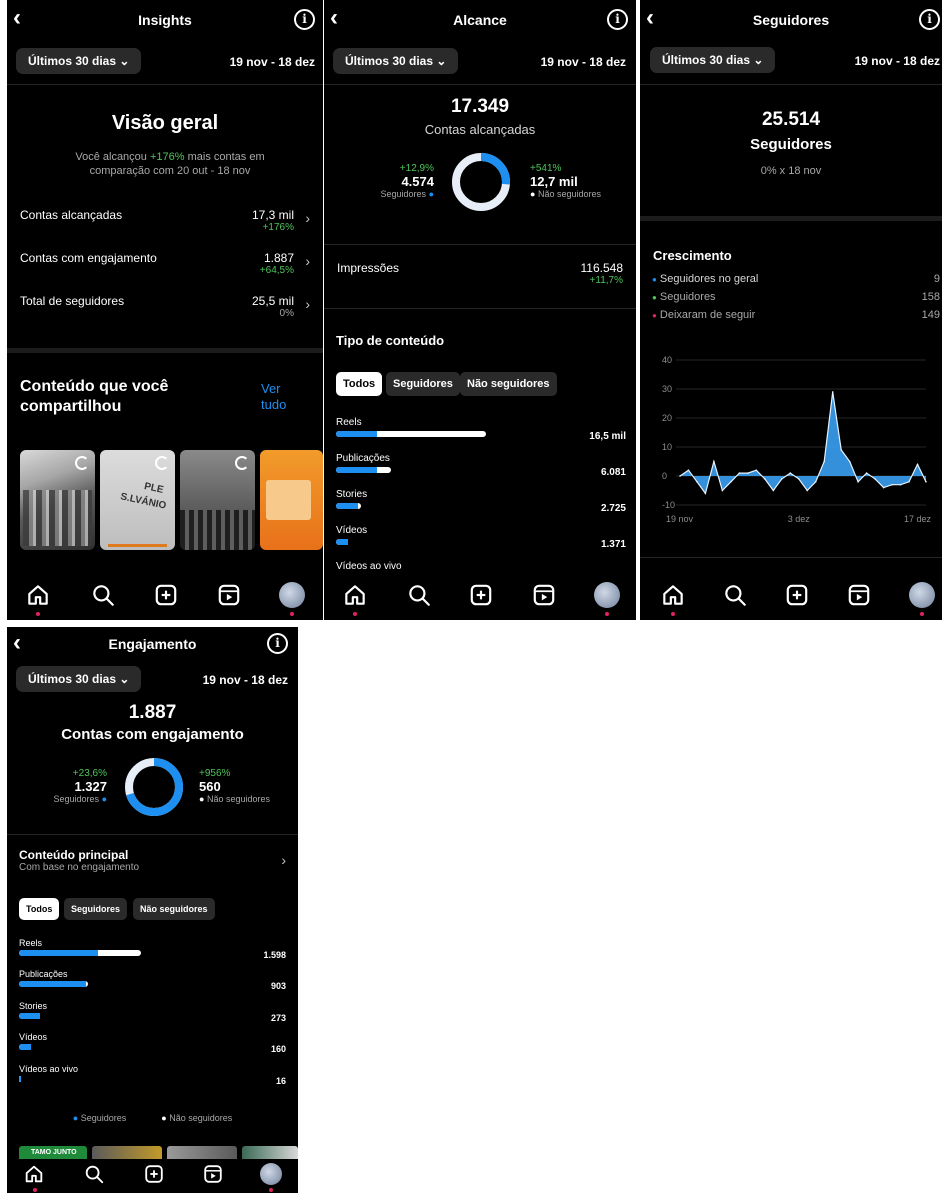 The width and height of the screenshot is (942, 1193). What do you see at coordinates (602, 268) in the screenshot?
I see `impressions-value: 116.548` at bounding box center [602, 268].